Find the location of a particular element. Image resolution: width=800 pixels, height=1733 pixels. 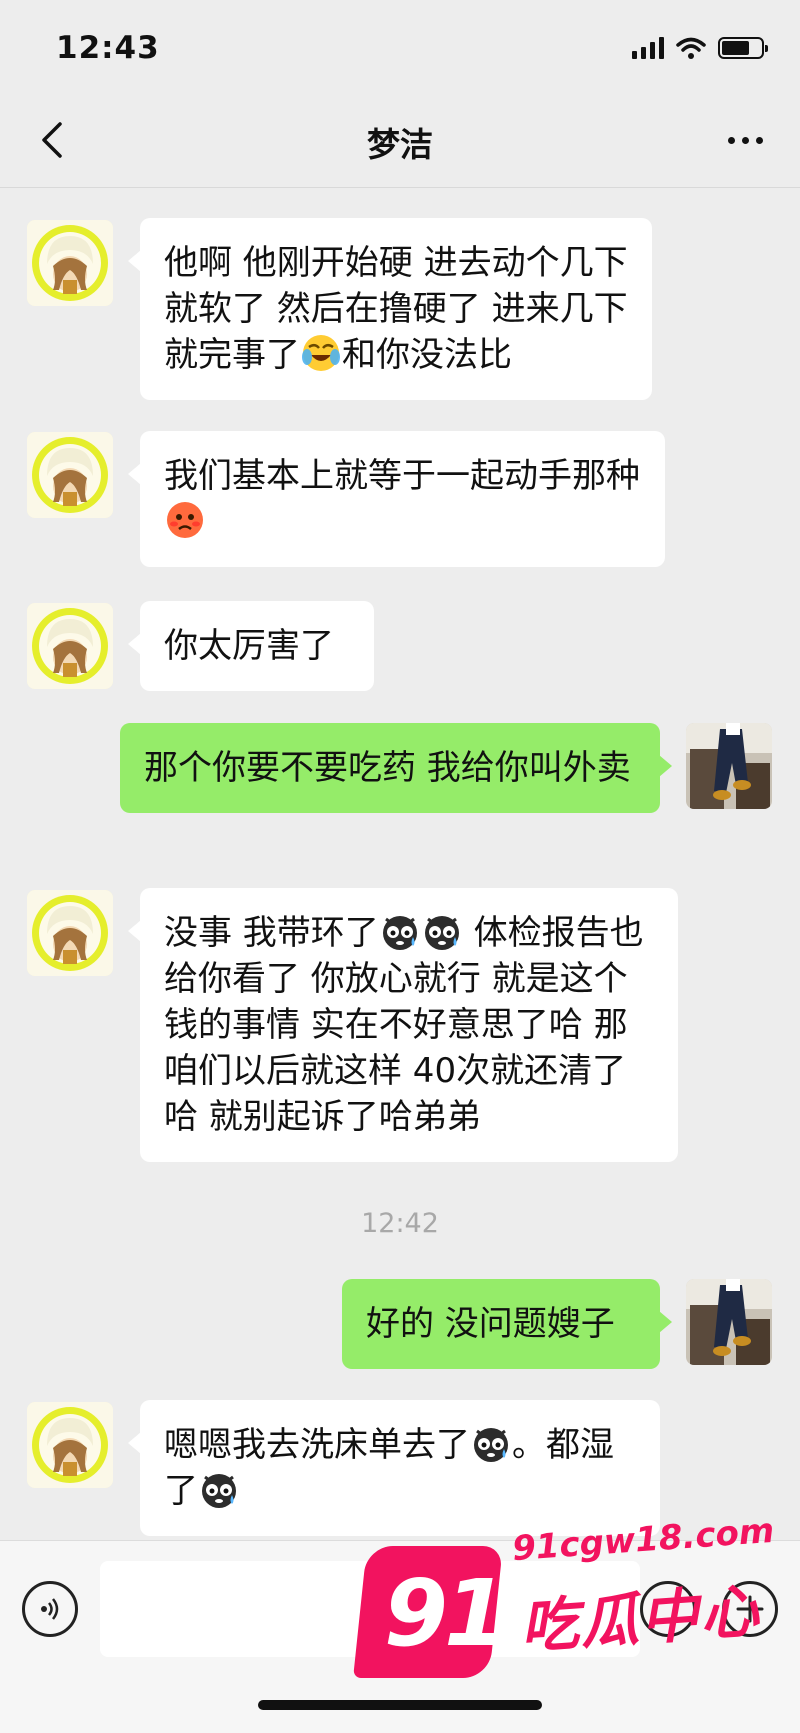

more-options-button is located at coordinates (745, 140).